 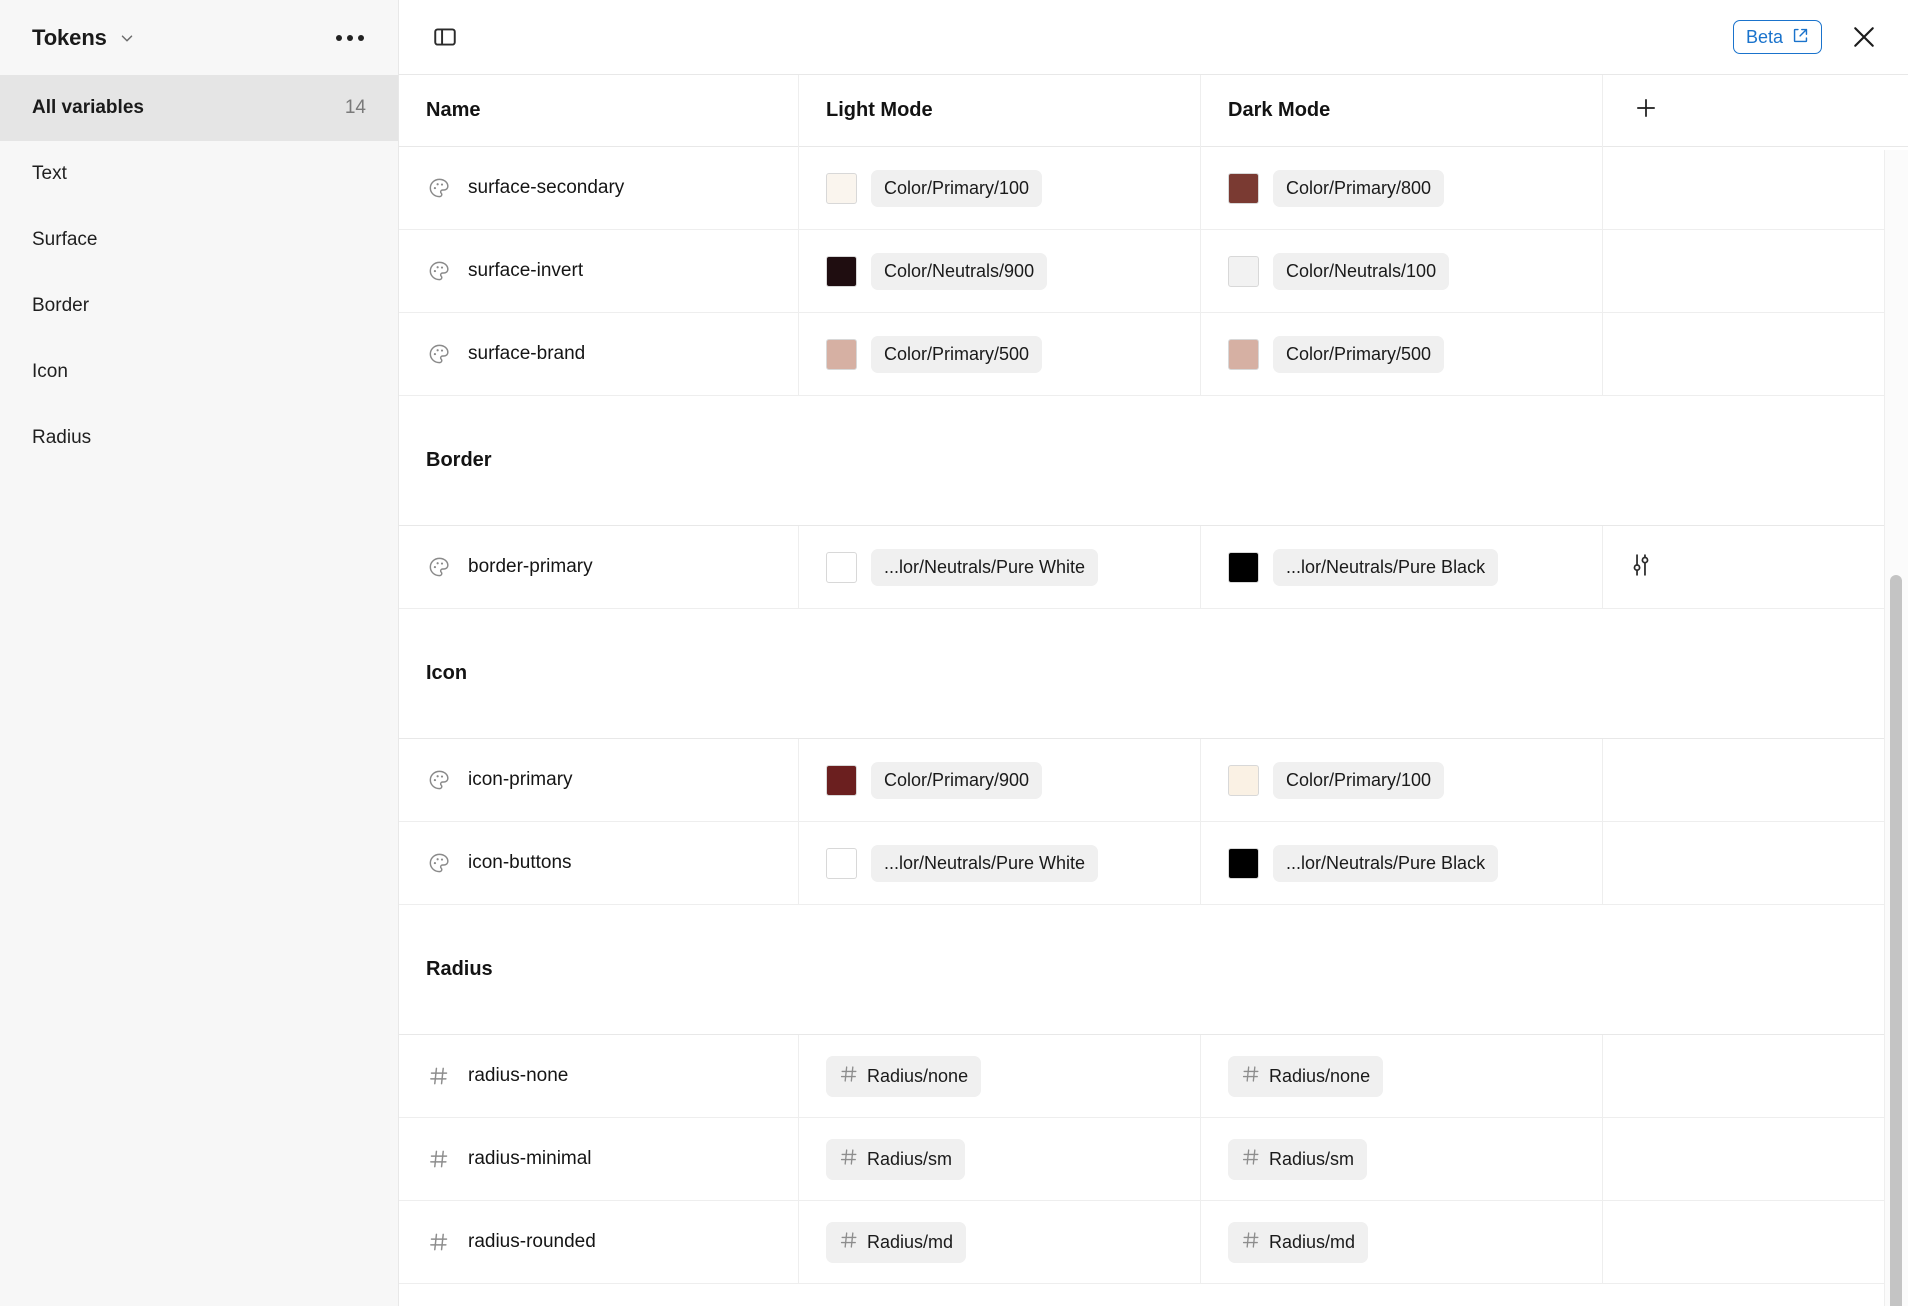 What do you see at coordinates (1864, 37) in the screenshot?
I see `close-icon` at bounding box center [1864, 37].